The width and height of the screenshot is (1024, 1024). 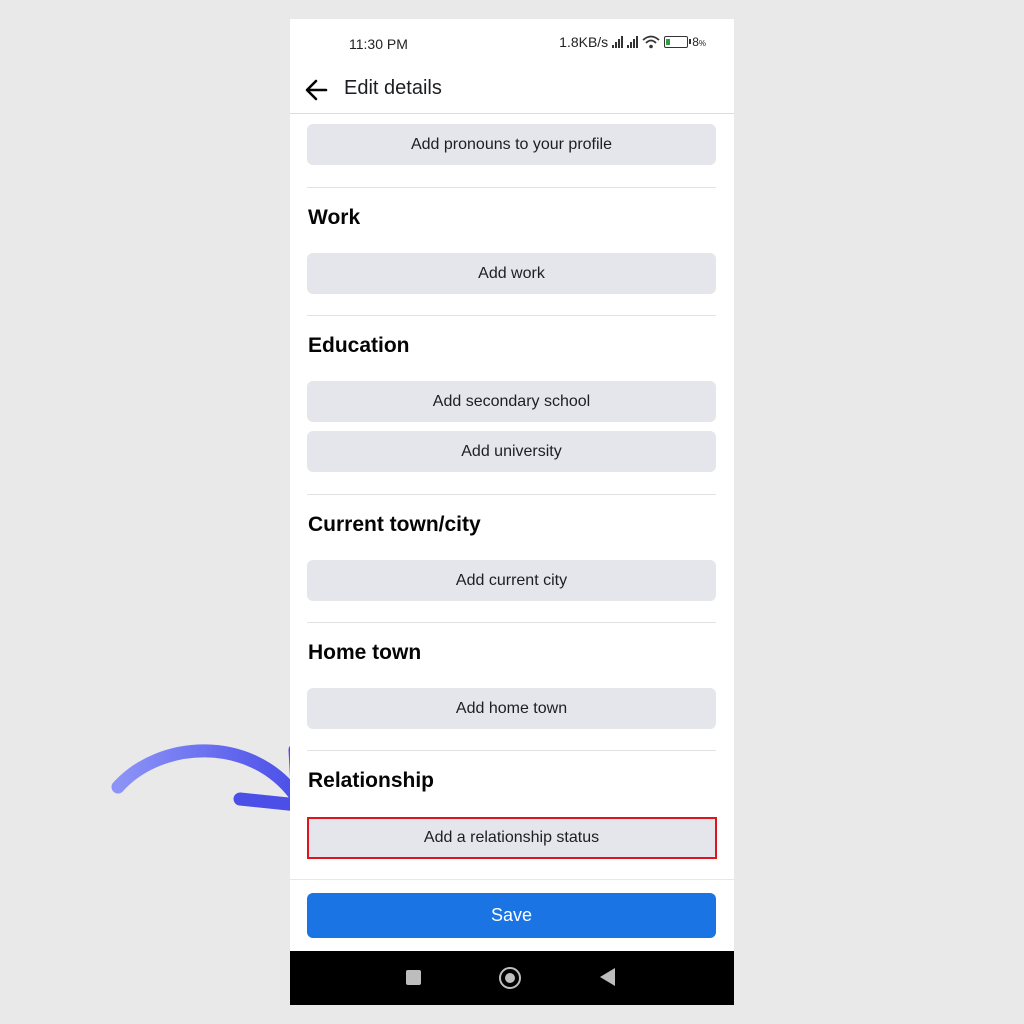 What do you see at coordinates (584, 42) in the screenshot?
I see `network-speed: 1.8KB/s` at bounding box center [584, 42].